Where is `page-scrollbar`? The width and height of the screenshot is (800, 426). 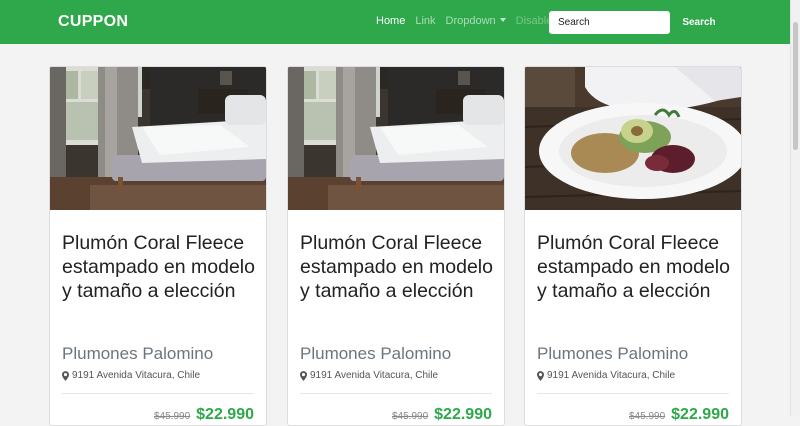
page-scrollbar is located at coordinates (795, 208).